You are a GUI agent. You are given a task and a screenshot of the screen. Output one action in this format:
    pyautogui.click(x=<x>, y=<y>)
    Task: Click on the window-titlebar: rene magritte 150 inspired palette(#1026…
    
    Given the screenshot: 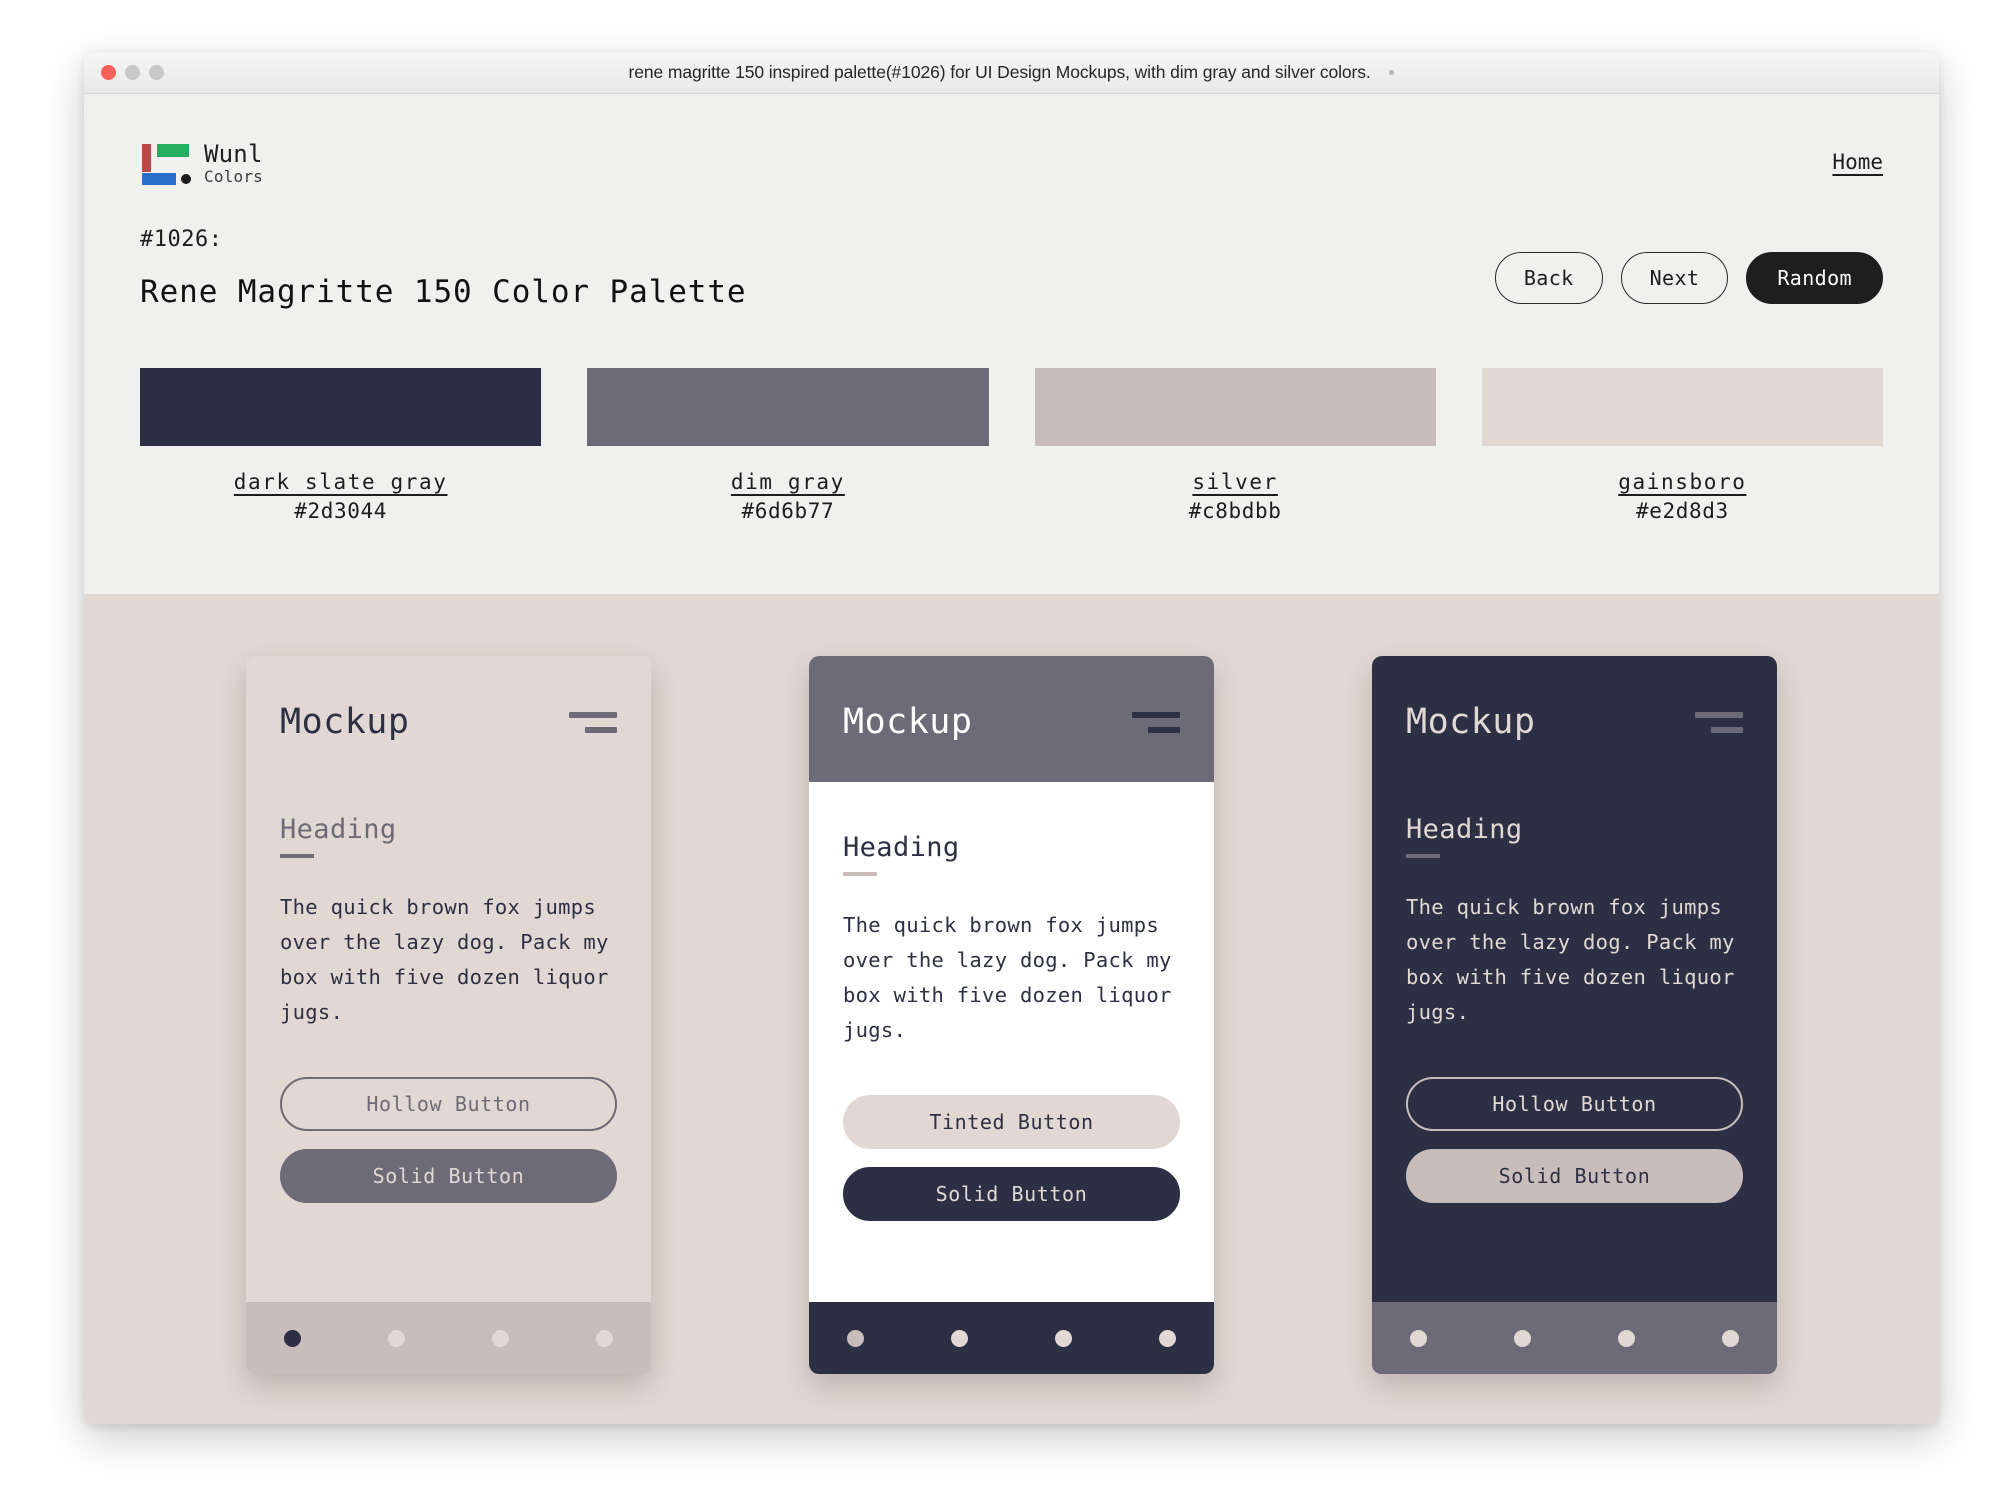 What is the action you would take?
    pyautogui.click(x=1011, y=73)
    